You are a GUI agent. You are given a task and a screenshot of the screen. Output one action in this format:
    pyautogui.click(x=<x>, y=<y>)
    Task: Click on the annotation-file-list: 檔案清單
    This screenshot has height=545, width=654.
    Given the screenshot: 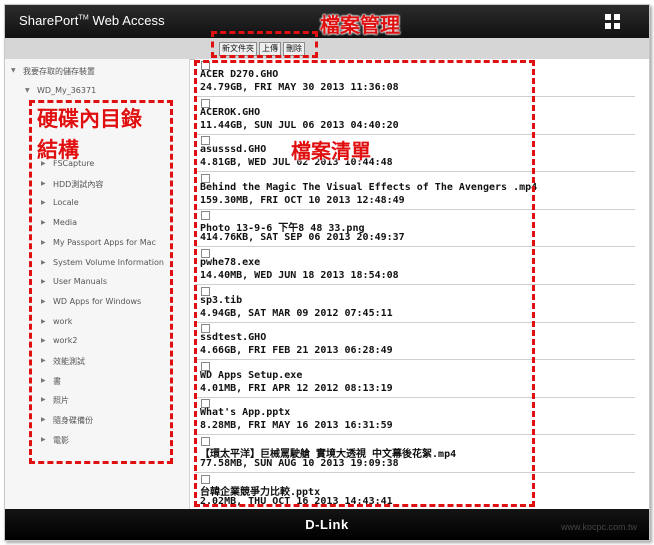 What is the action you would take?
    pyautogui.click(x=331, y=151)
    